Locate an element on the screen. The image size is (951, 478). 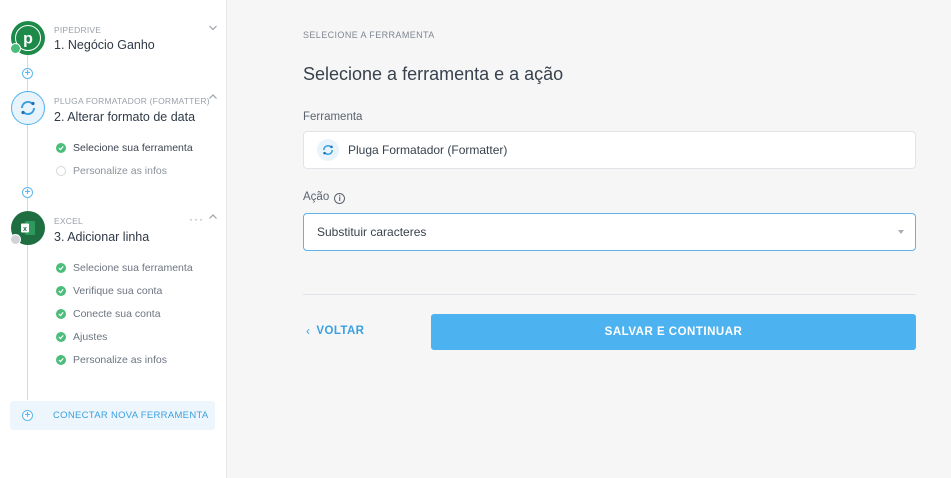
action-select-value: Substituir caracteres is located at coordinates (372, 232).